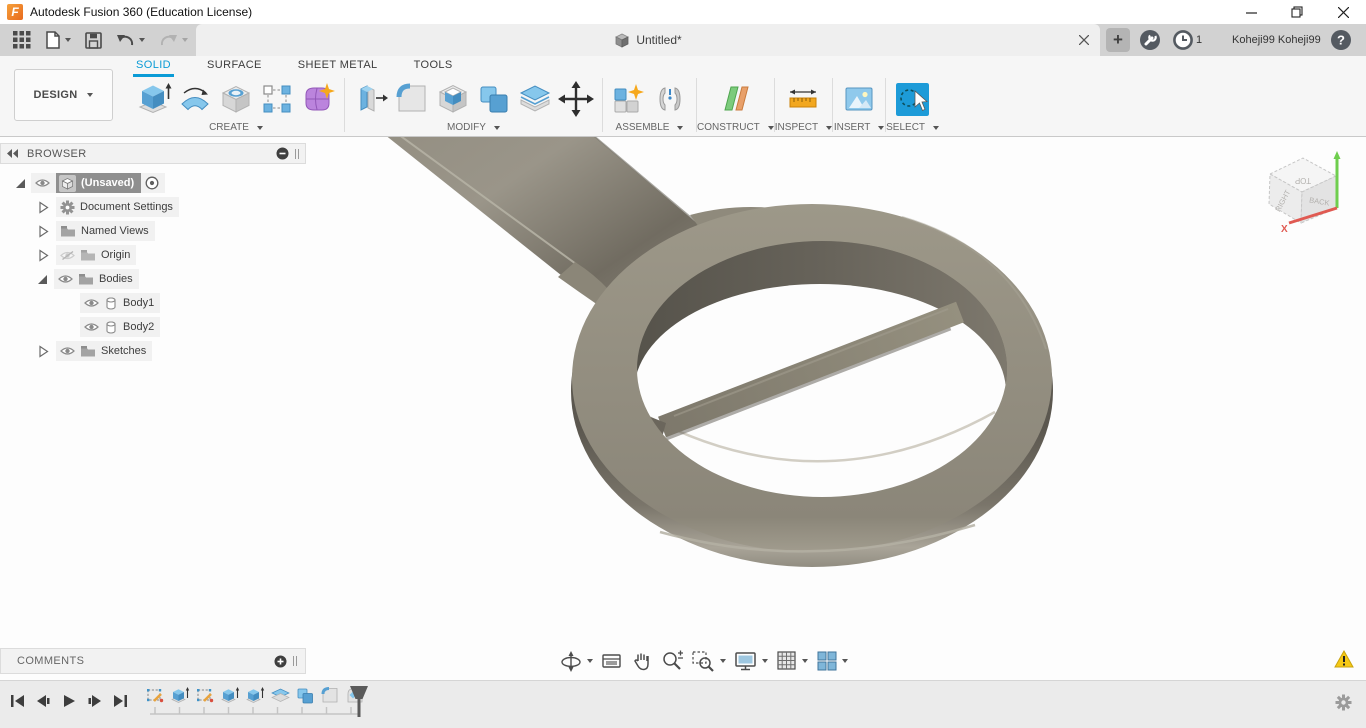 The height and width of the screenshot is (728, 1366). I want to click on shell-button, so click(453, 99).